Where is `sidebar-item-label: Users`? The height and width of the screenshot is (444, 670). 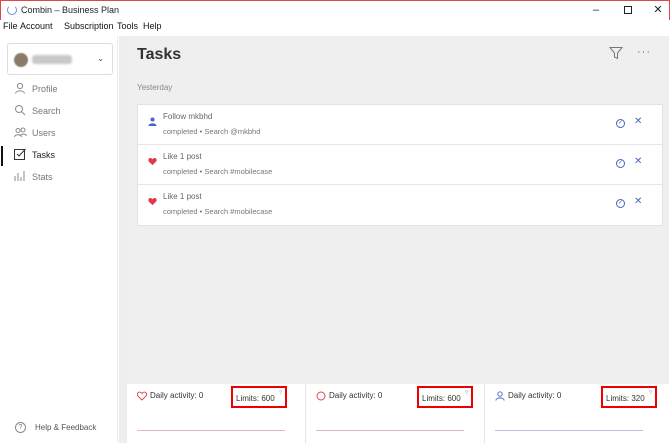 sidebar-item-label: Users is located at coordinates (44, 133).